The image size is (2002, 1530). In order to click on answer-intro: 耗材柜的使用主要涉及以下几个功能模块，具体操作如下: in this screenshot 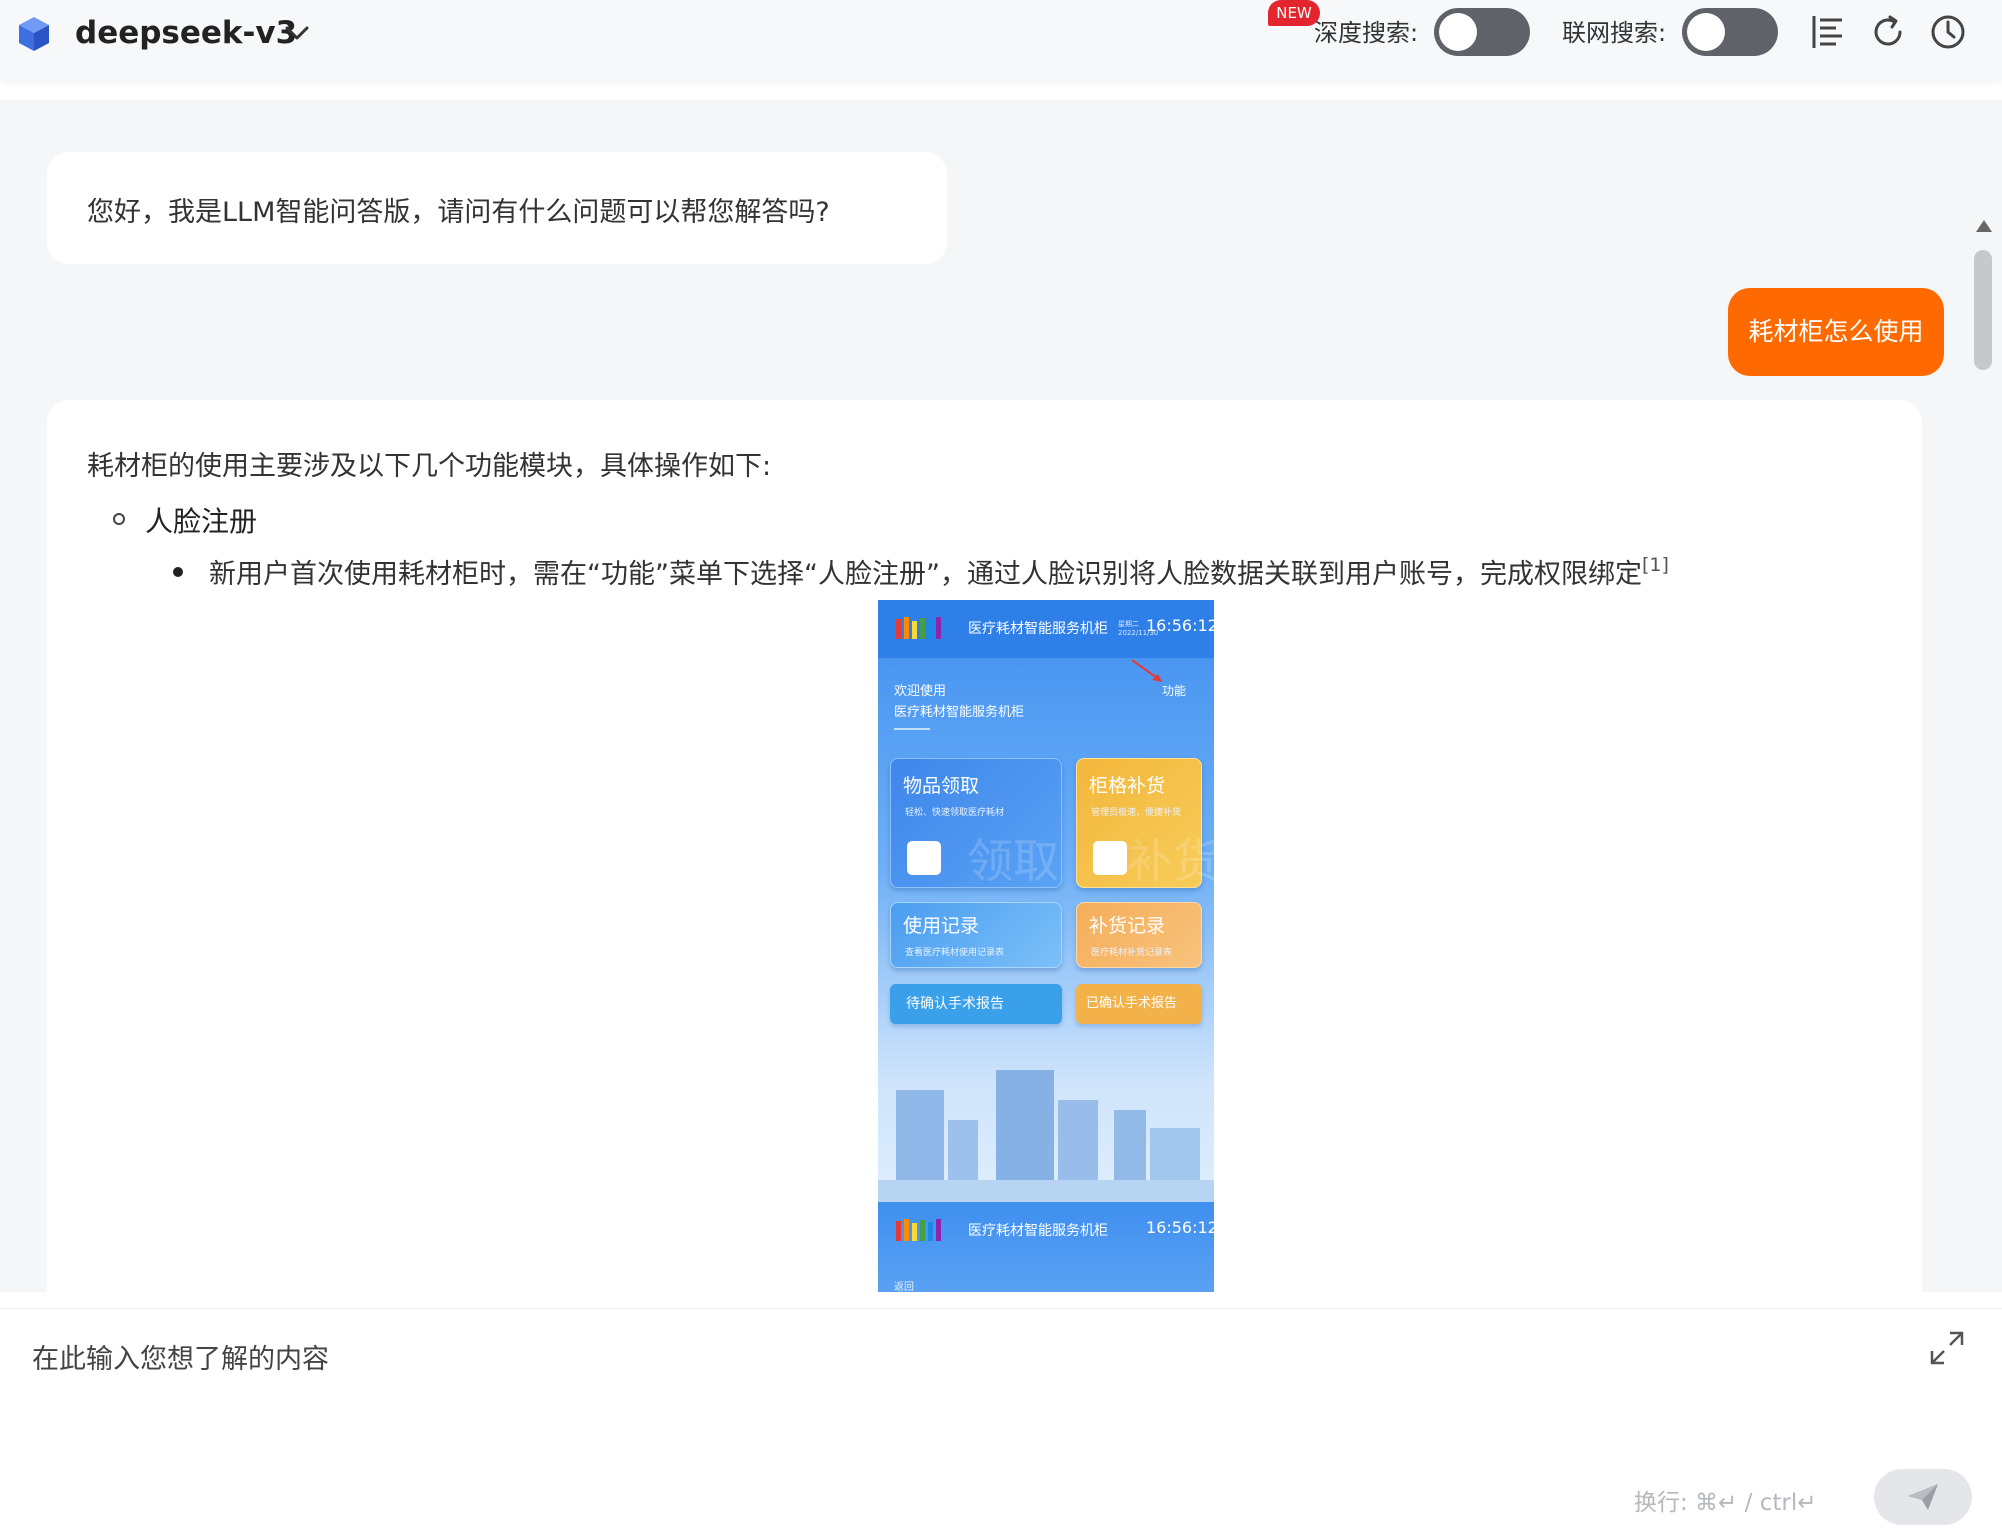, I will do `click(429, 466)`.